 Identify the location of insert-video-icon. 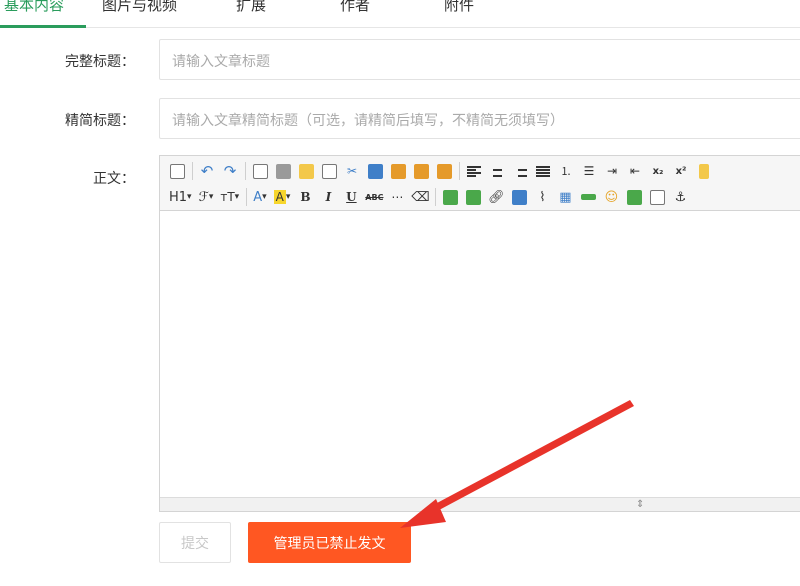
(519, 197).